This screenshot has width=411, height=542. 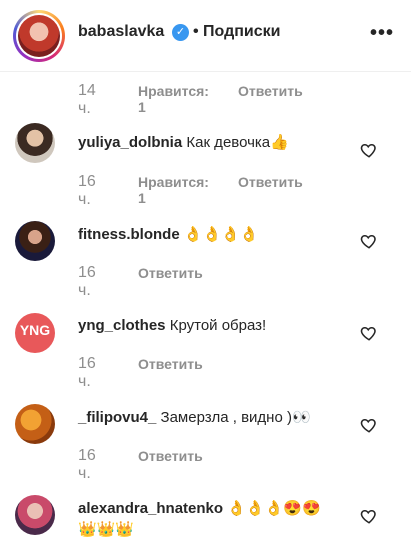 What do you see at coordinates (274, 508) in the screenshot?
I see `comment-body: 👌👌👌😍😍` at bounding box center [274, 508].